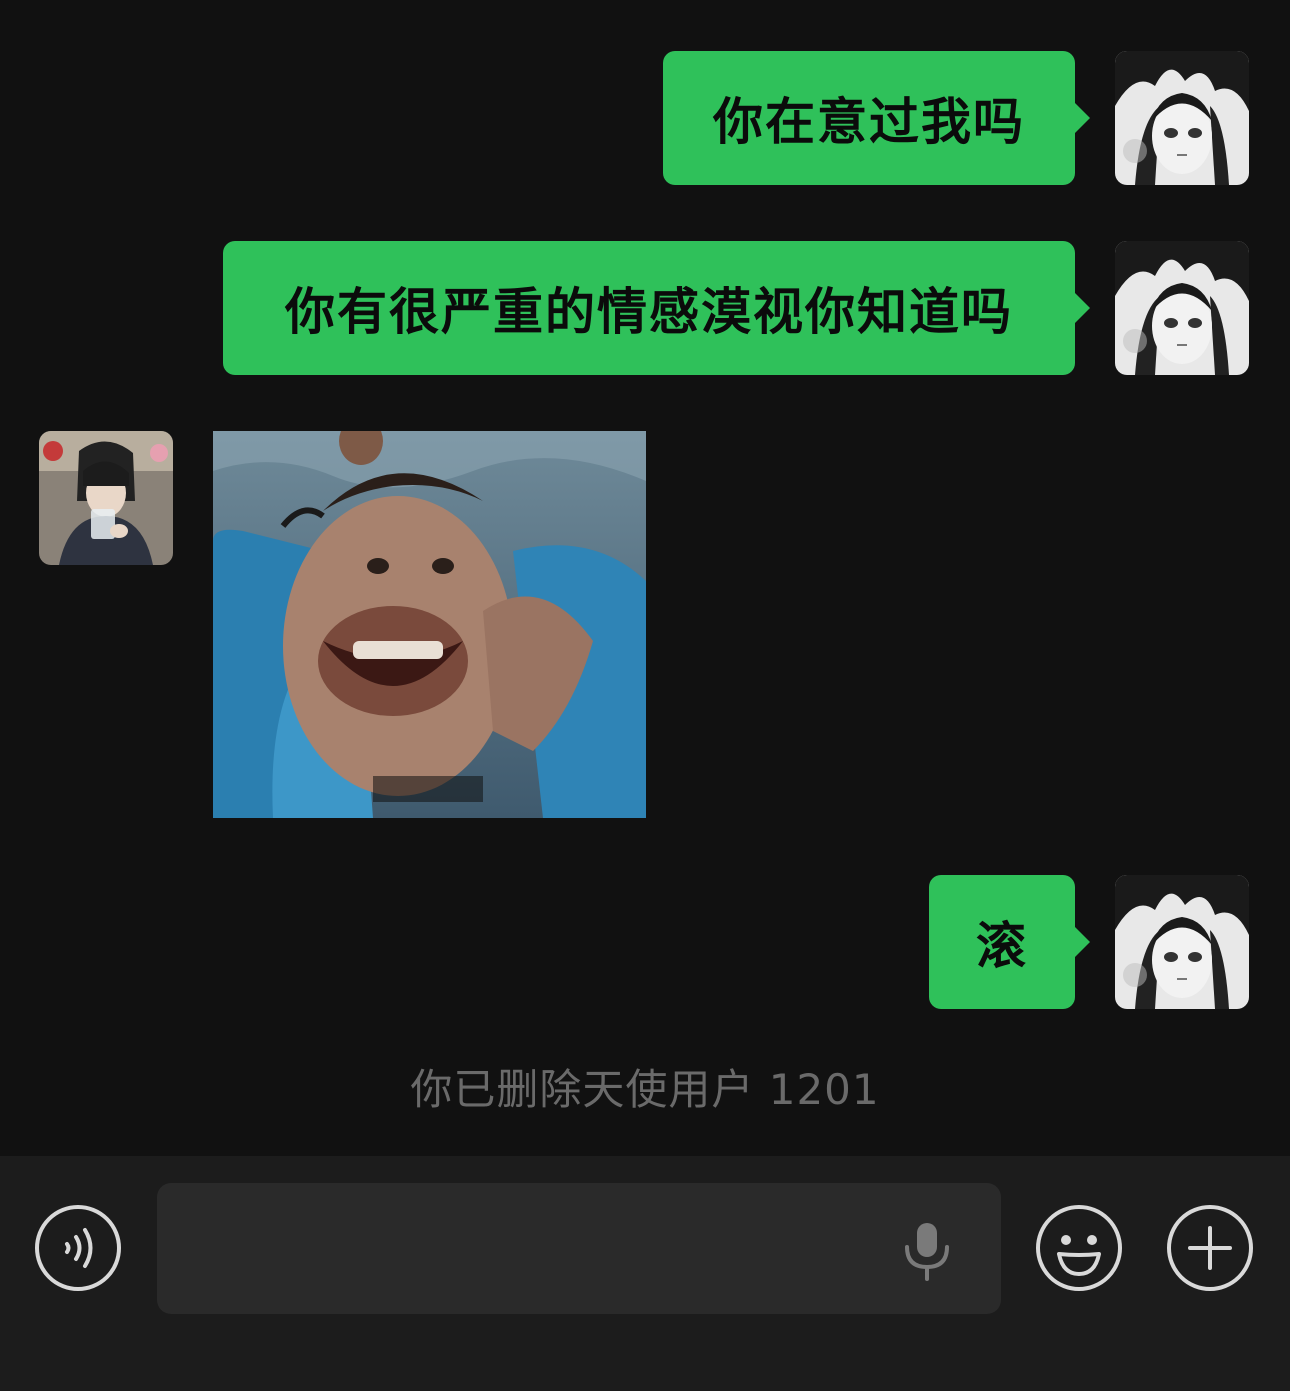  I want to click on message-text: 滚, so click(1002, 946).